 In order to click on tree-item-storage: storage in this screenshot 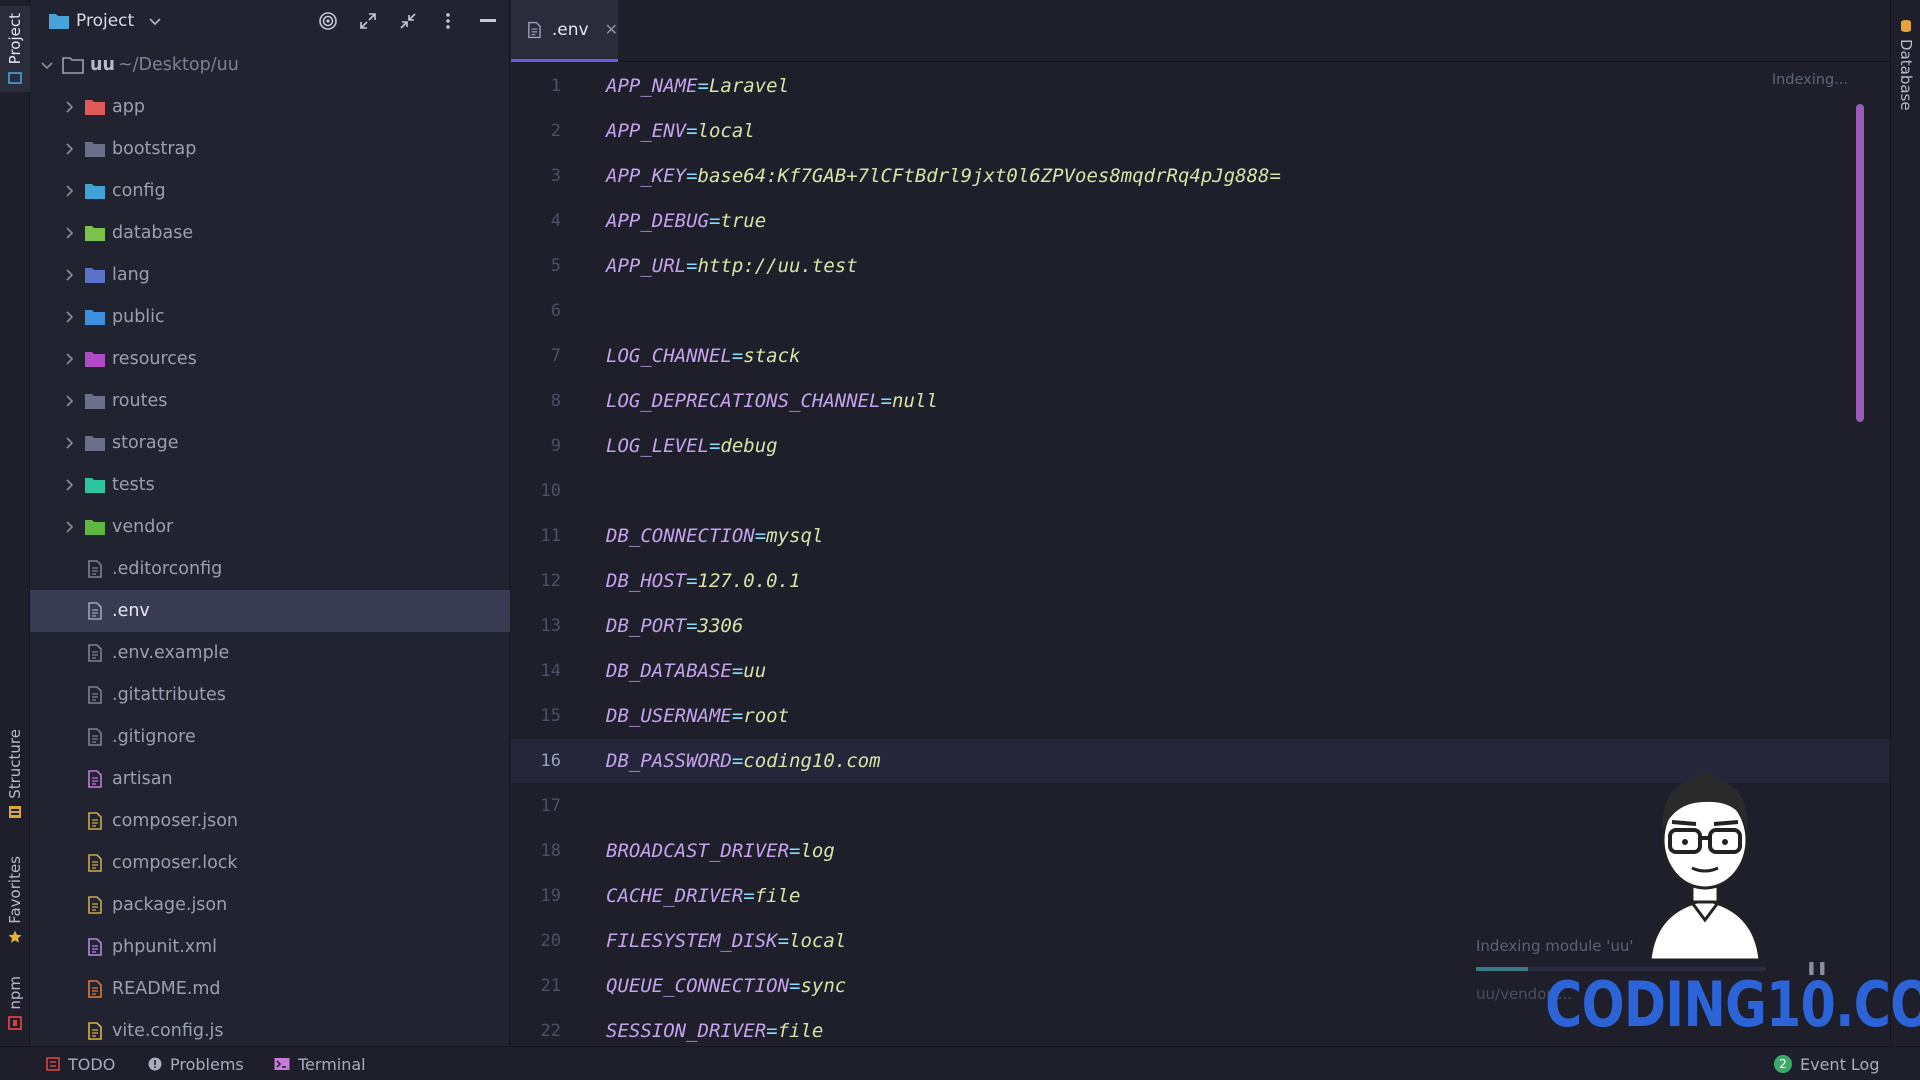, I will do `click(270, 443)`.